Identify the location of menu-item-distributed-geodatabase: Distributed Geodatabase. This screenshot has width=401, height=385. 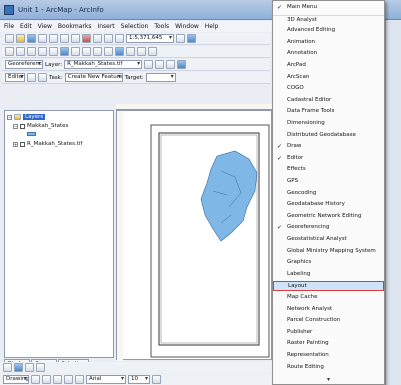
(328, 135).